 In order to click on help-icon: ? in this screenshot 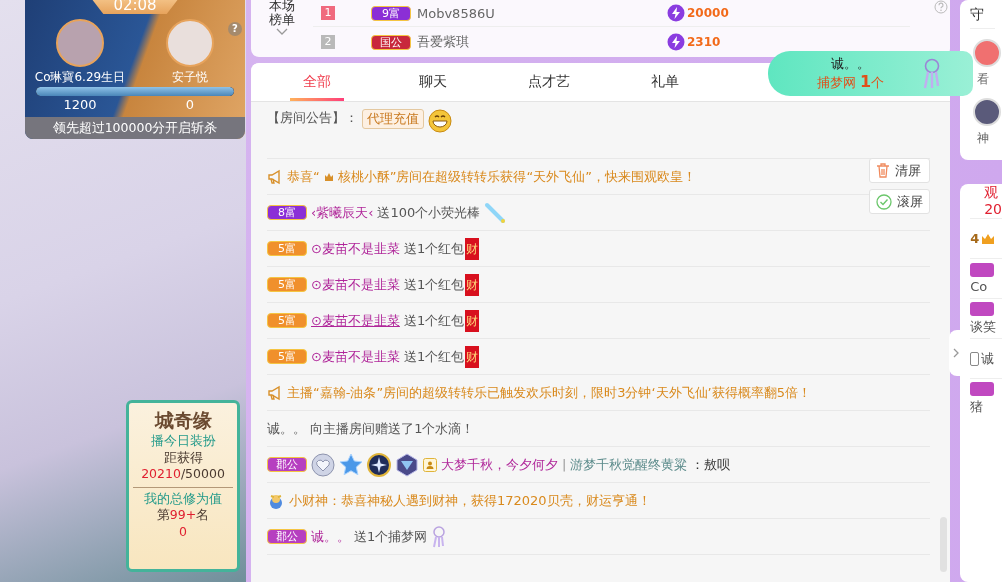, I will do `click(235, 29)`.